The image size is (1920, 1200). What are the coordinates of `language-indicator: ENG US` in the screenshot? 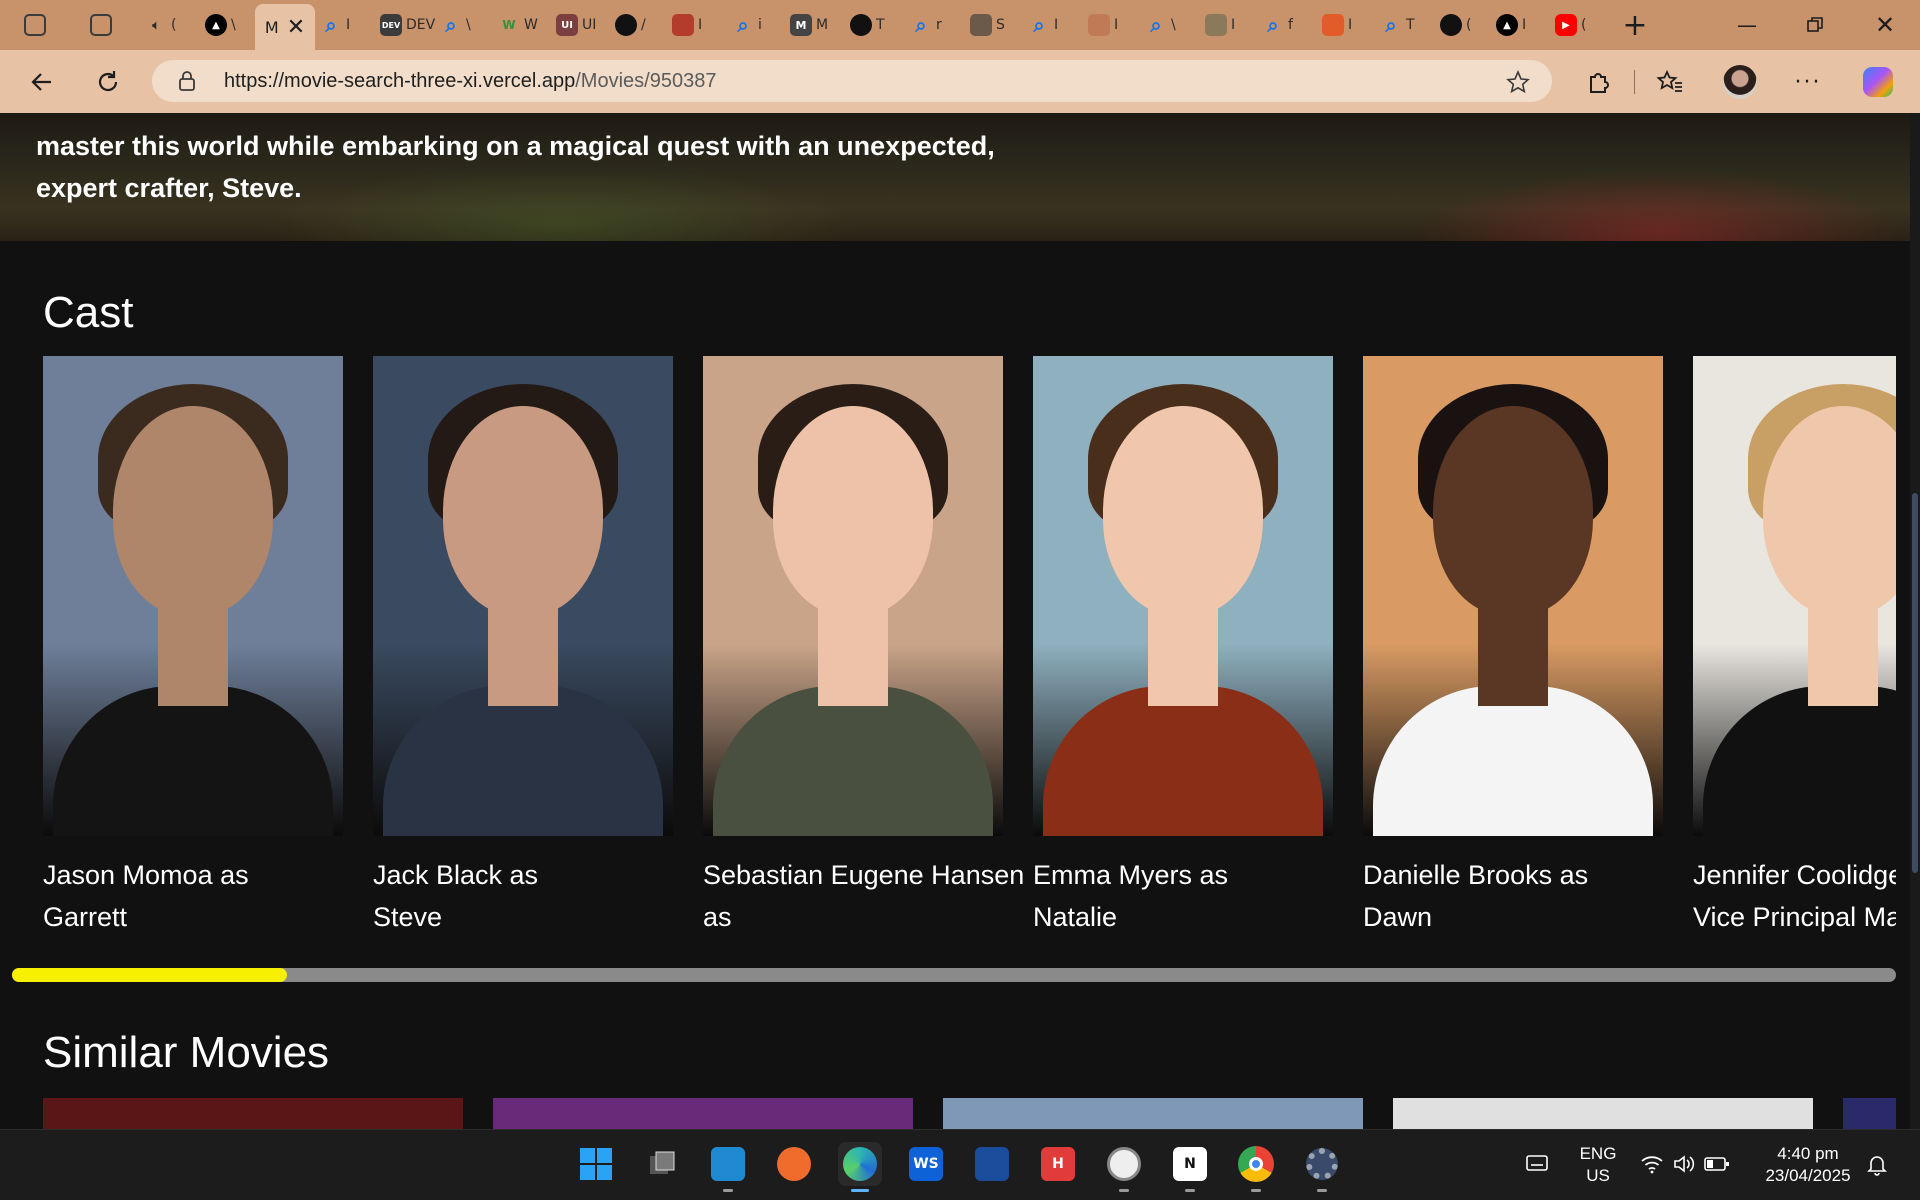 It's located at (1598, 1165).